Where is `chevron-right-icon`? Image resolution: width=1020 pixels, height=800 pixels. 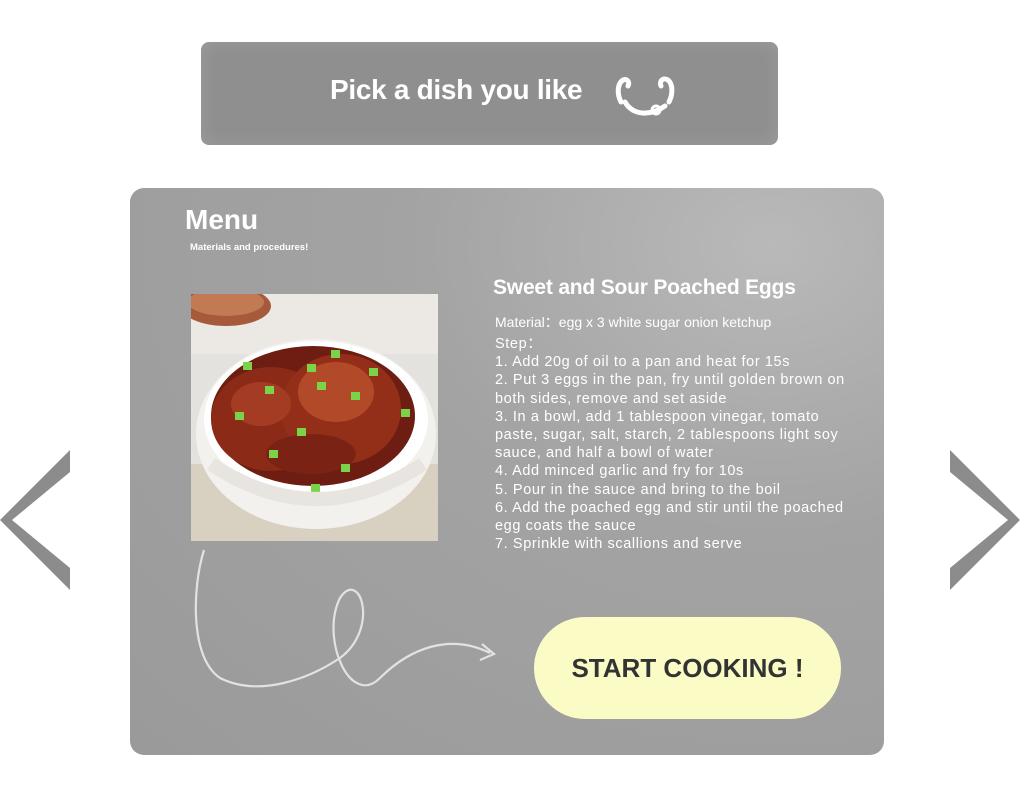
chevron-right-icon is located at coordinates (984, 520).